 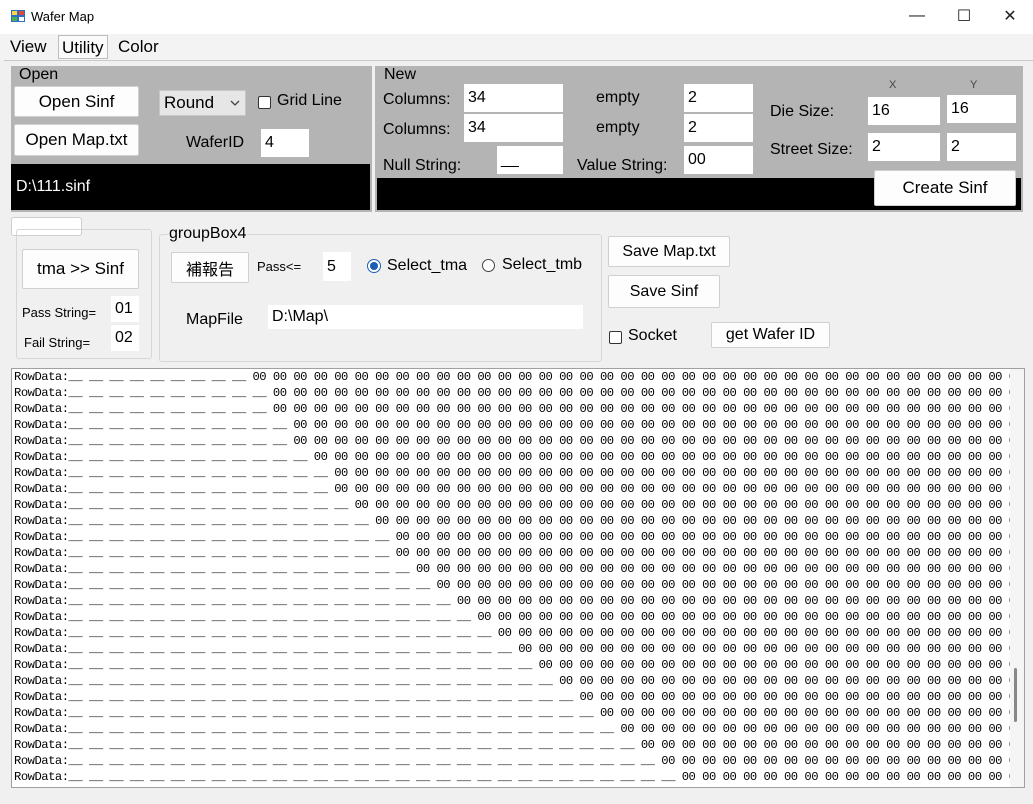 I want to click on title-bar, so click(x=516, y=17).